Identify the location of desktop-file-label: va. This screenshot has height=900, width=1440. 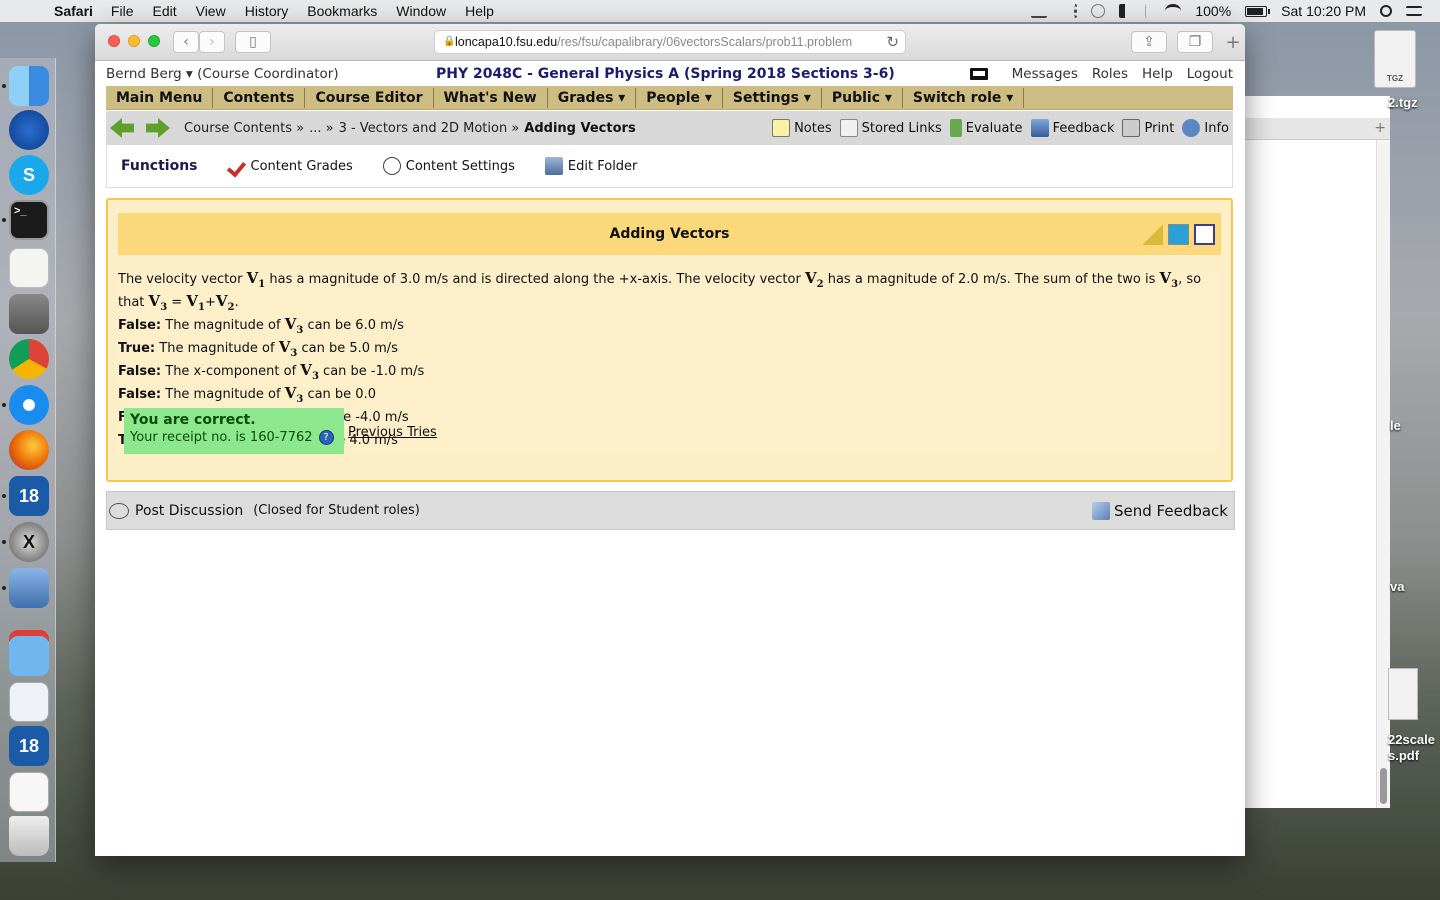
(1397, 586).